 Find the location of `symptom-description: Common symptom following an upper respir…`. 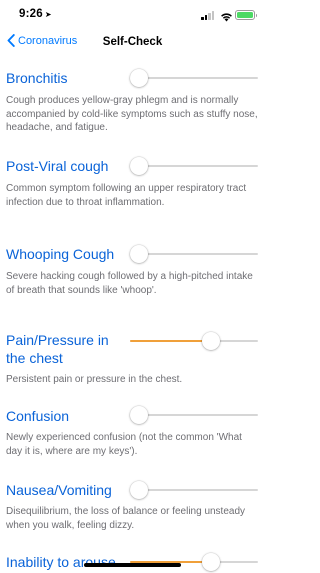

symptom-description: Common symptom following an upper respir… is located at coordinates (126, 195).